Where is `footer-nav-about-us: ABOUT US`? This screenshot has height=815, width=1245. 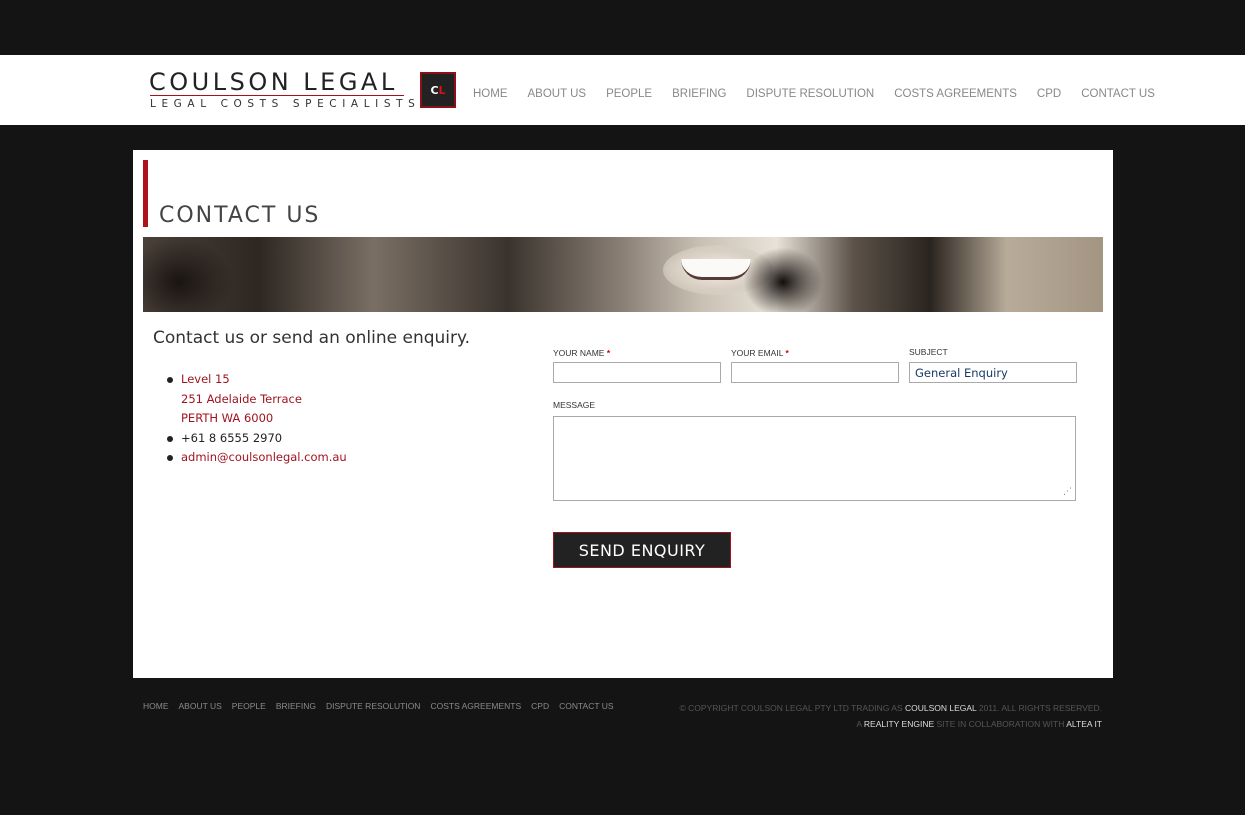
footer-nav-about-us: ABOUT US is located at coordinates (200, 706).